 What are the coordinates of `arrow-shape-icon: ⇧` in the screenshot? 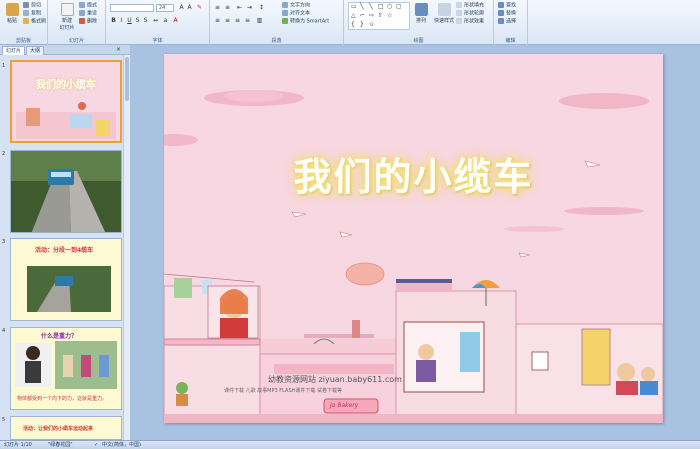 It's located at (380, 15).